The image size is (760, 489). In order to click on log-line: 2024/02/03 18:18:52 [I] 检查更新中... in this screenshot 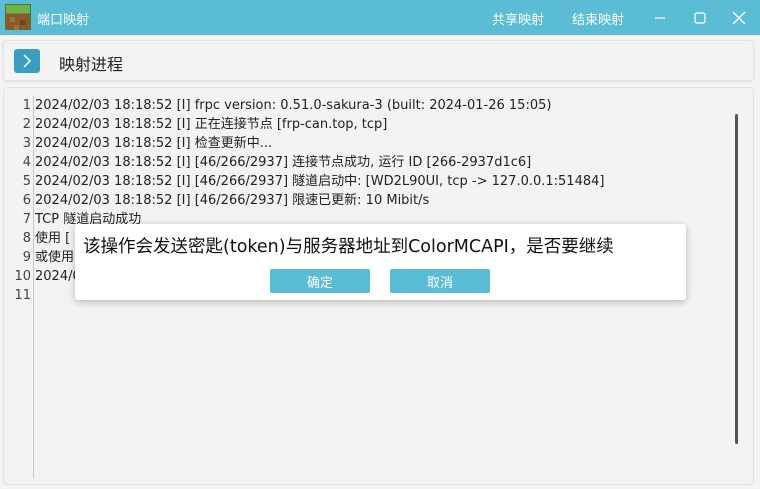, I will do `click(154, 143)`.